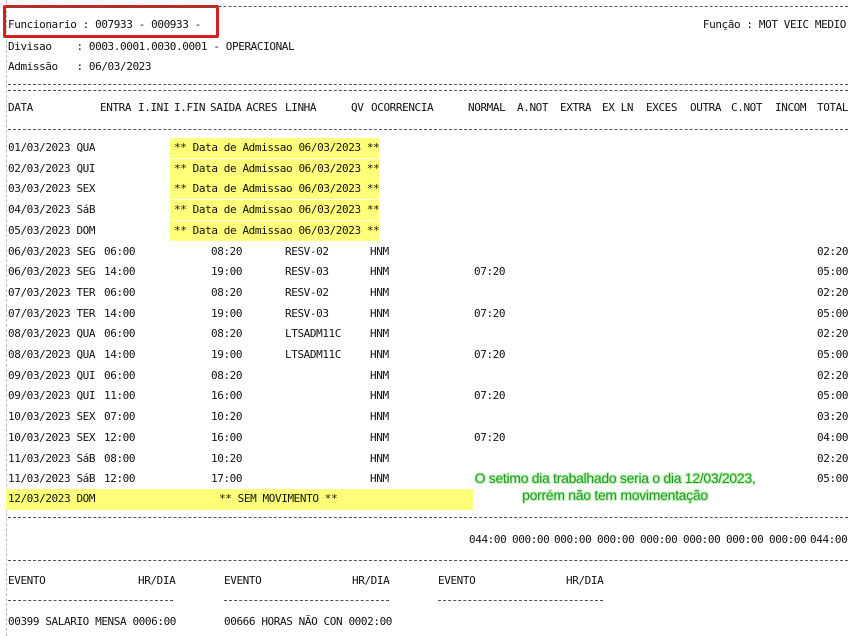  What do you see at coordinates (120, 416) in the screenshot?
I see `row-entra: 07:00` at bounding box center [120, 416].